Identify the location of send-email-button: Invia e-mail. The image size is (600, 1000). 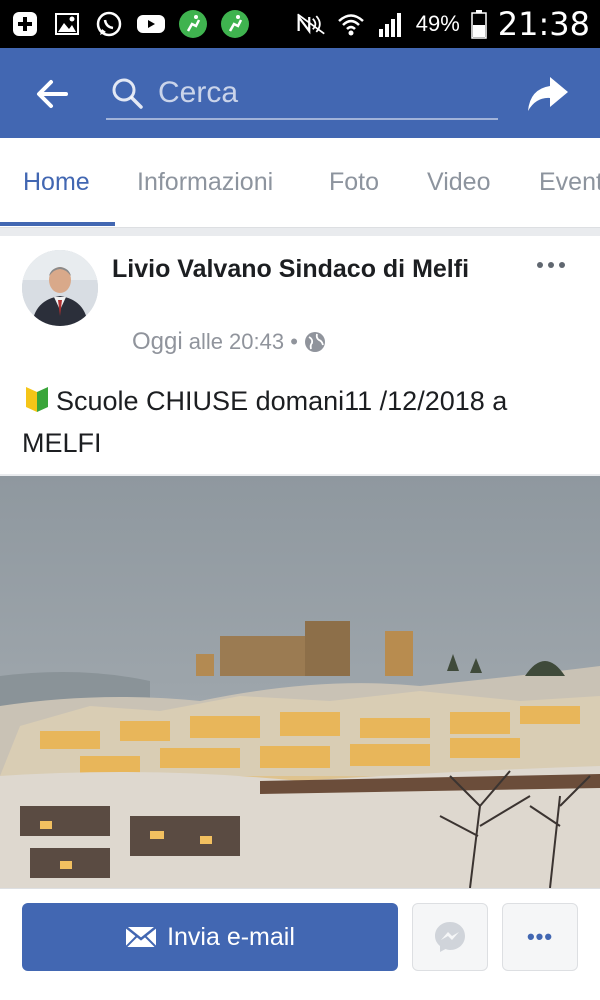
(210, 937).